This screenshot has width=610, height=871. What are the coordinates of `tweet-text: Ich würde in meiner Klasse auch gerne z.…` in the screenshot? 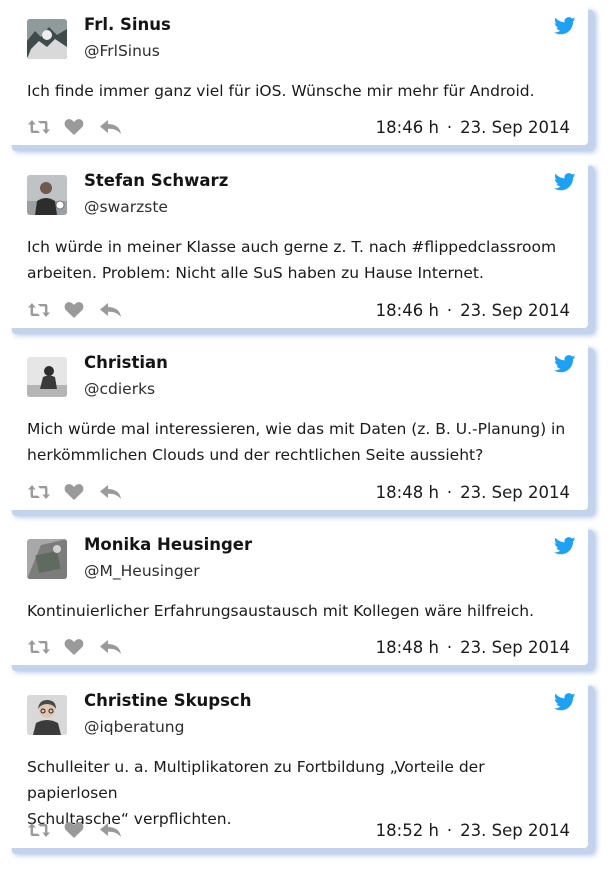 It's located at (297, 260).